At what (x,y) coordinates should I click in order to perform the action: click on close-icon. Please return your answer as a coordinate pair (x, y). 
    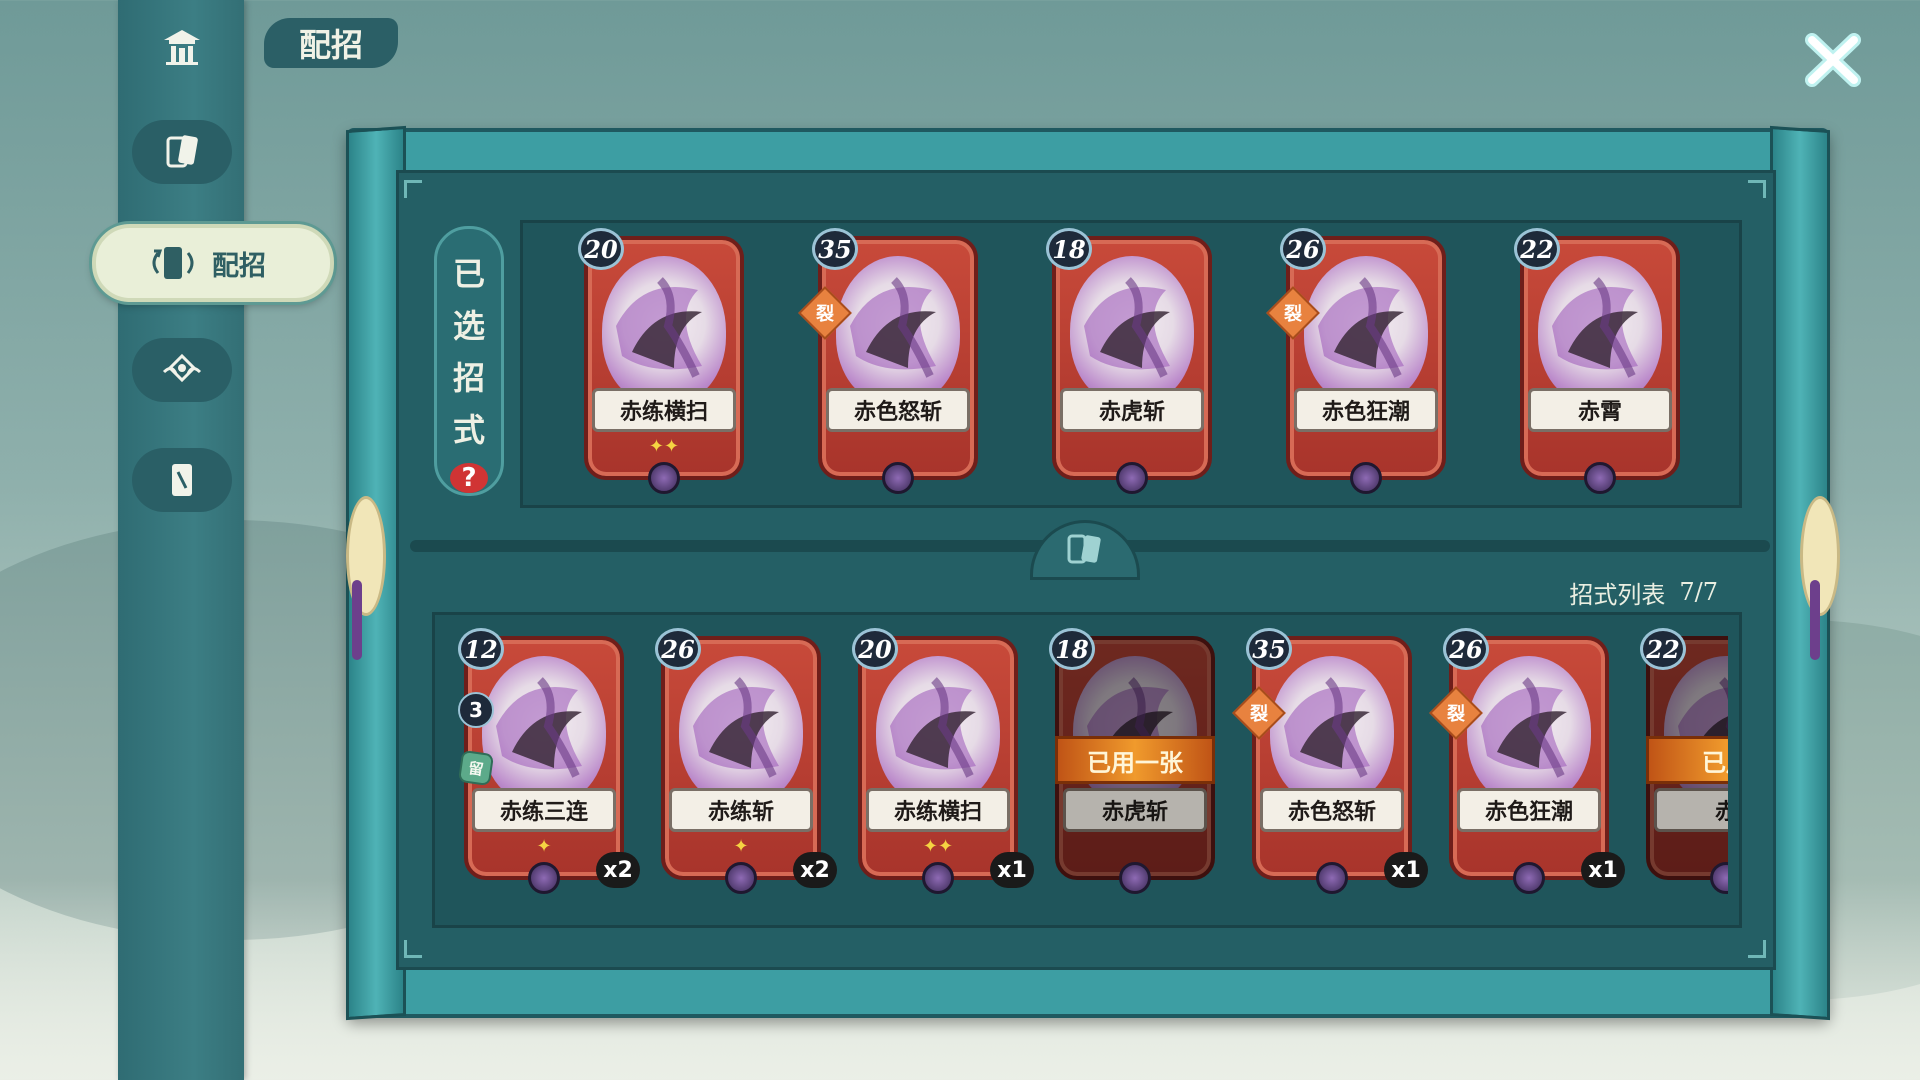
    Looking at the image, I should click on (1833, 60).